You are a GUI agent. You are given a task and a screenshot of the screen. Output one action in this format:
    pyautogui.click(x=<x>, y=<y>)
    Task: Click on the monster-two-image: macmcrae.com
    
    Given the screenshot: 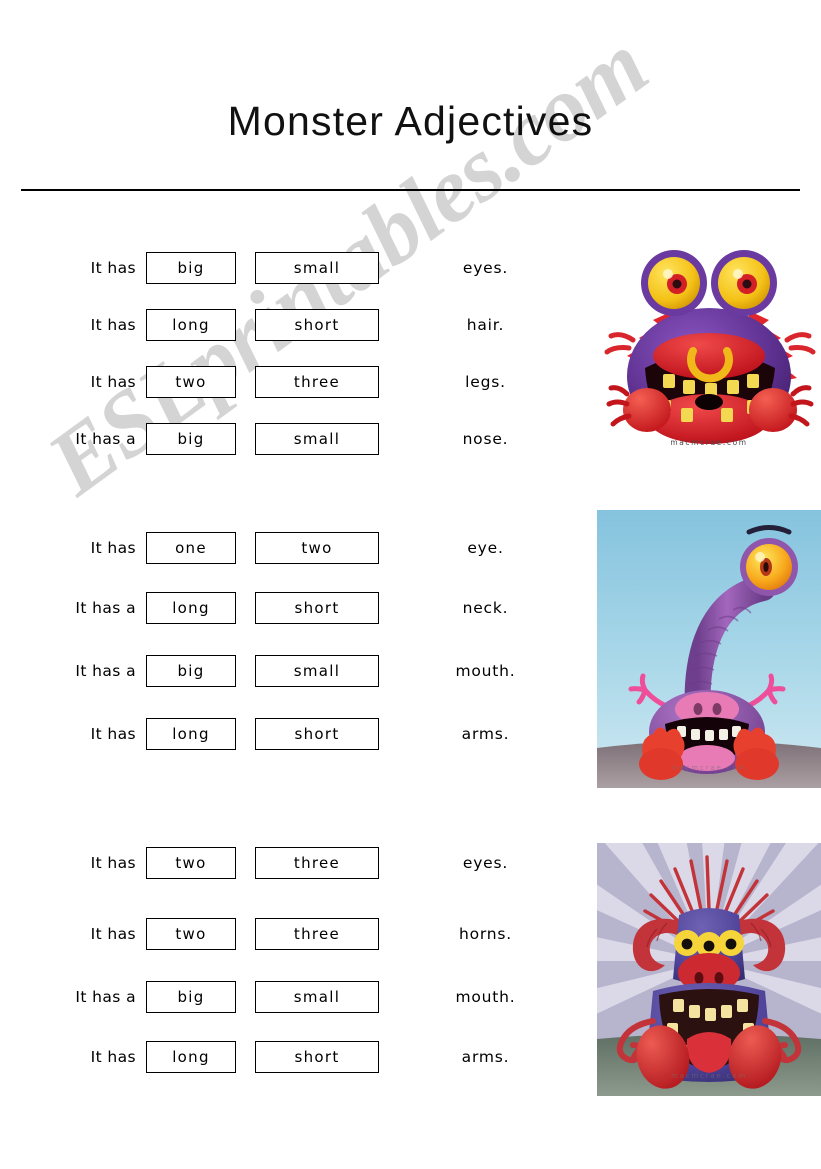 What is the action you would take?
    pyautogui.click(x=709, y=649)
    